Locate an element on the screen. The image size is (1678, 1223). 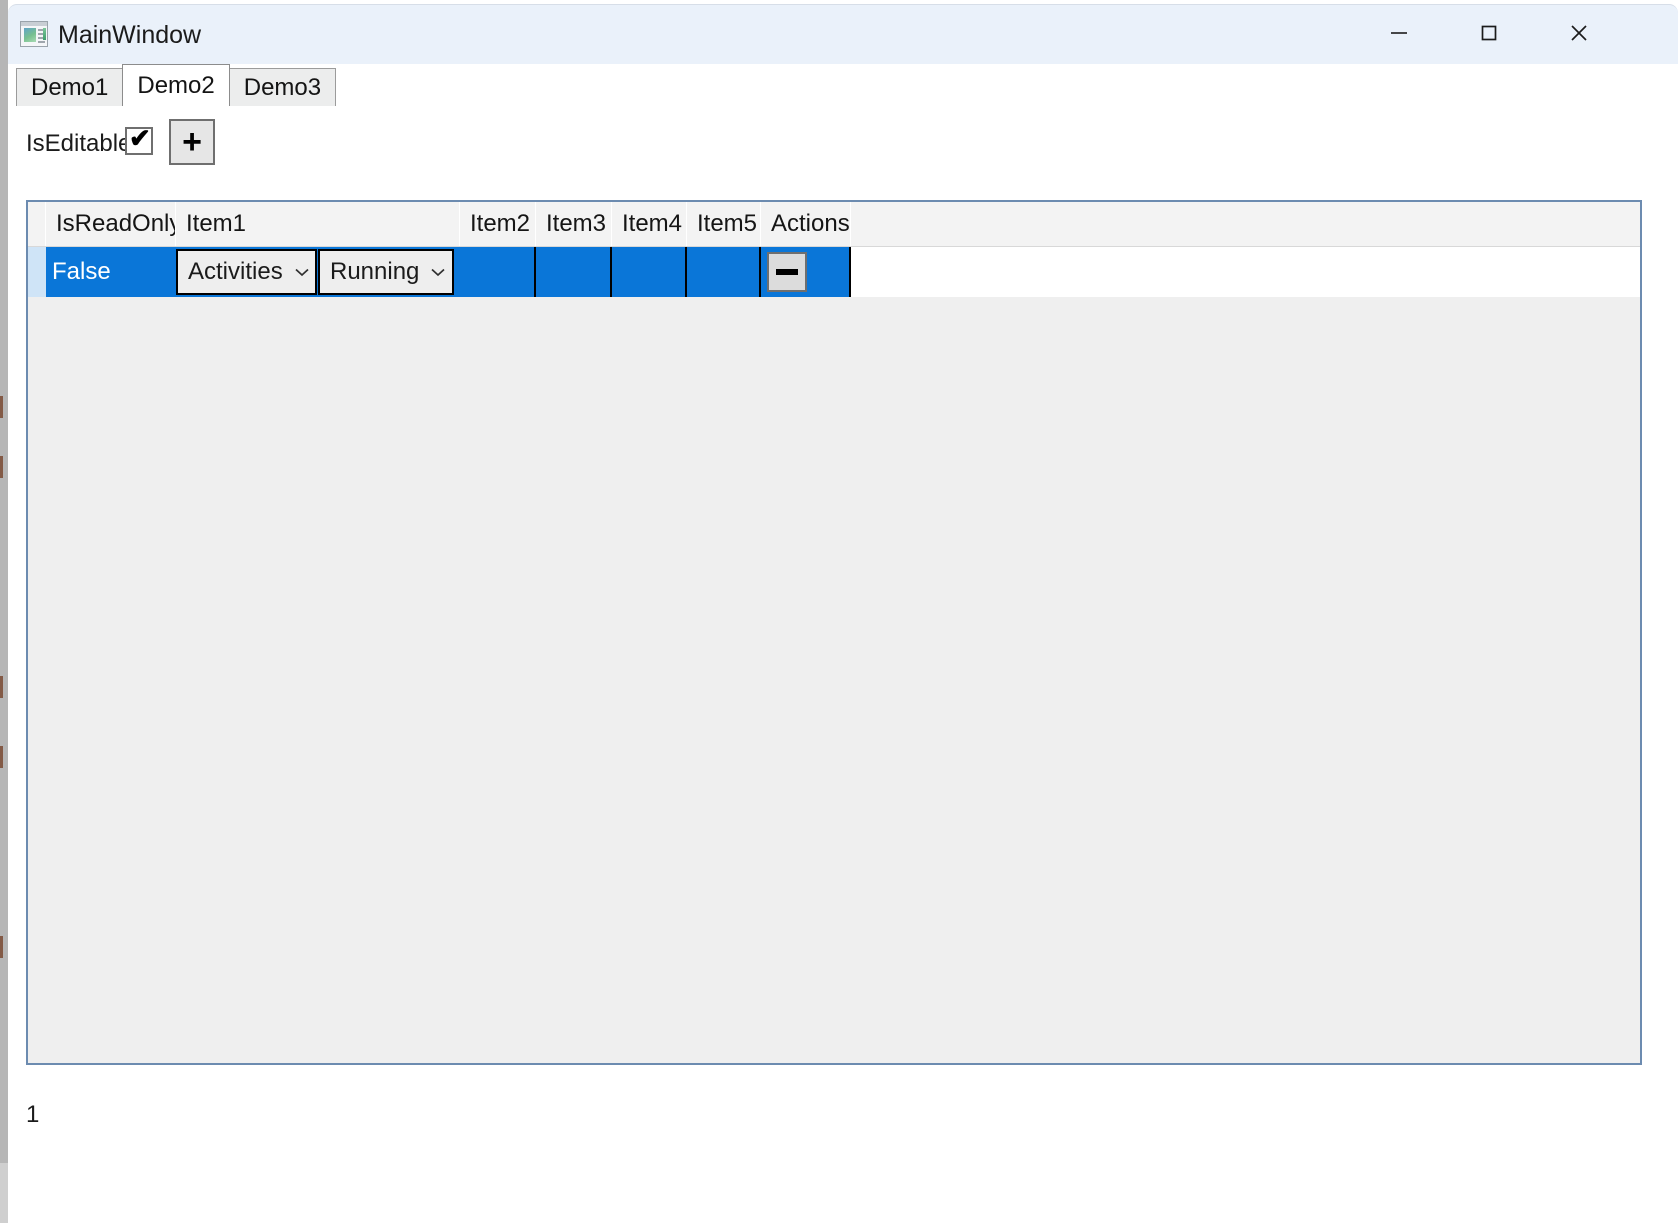
row-selector-cell is located at coordinates (37, 272).